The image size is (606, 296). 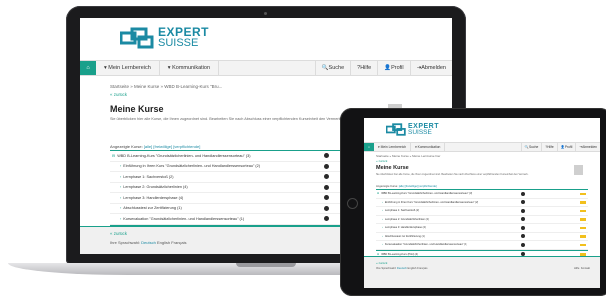 What do you see at coordinates (576, 268) in the screenshot?
I see `footer-help-link: Hilfe` at bounding box center [576, 268].